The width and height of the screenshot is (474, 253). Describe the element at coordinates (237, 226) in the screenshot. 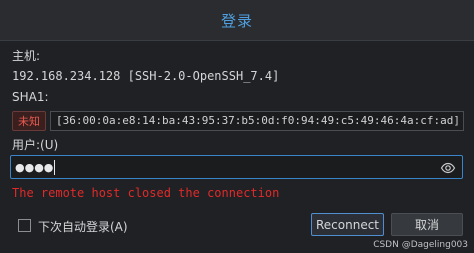

I see `dialog-footer: 下次自动登录(A) Reconnect 取消` at that location.